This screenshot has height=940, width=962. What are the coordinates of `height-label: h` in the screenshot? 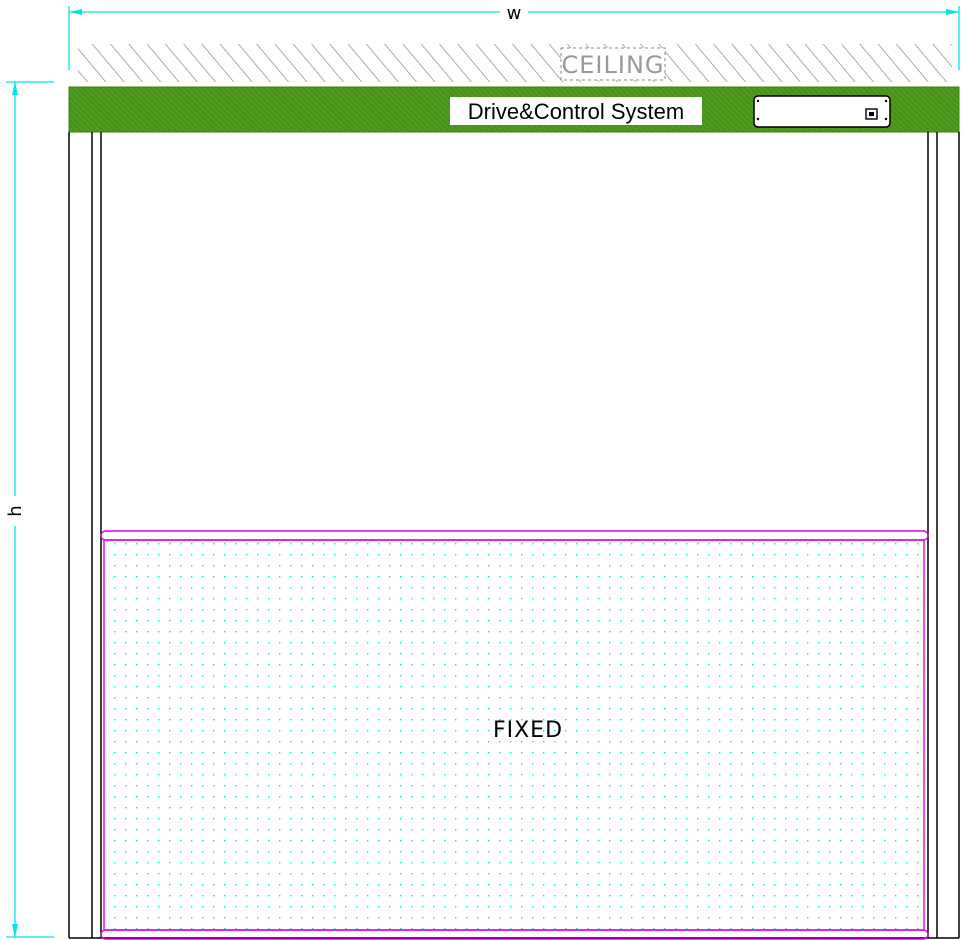 It's located at (15, 510).